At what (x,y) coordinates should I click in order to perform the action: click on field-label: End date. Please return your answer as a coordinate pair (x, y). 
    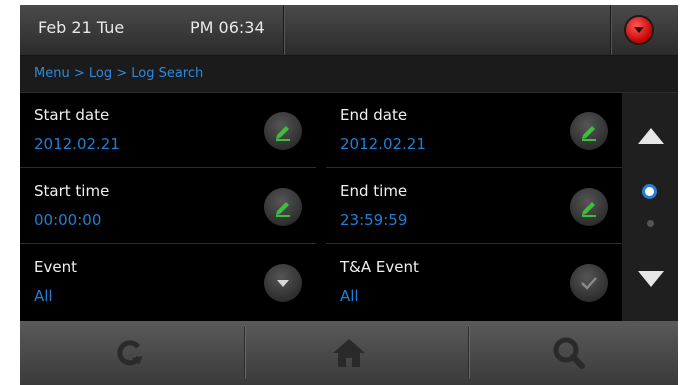
    Looking at the image, I should click on (374, 115).